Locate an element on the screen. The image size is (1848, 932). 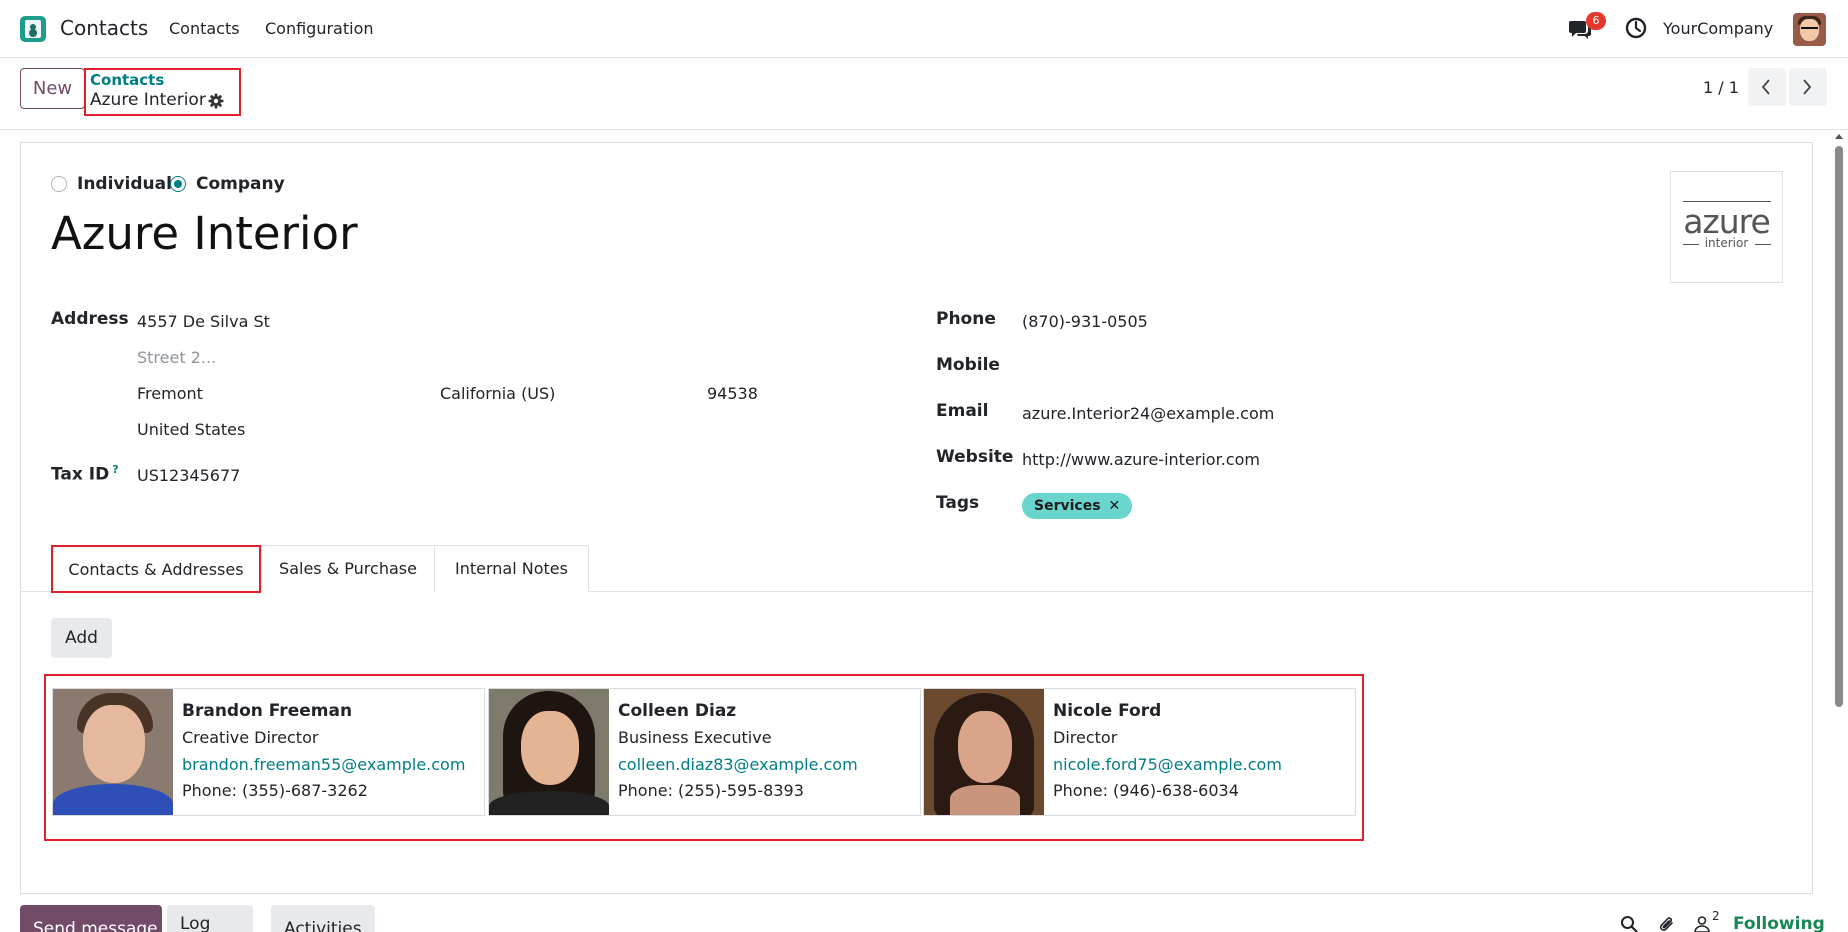
street-field: 4557 De Silva St is located at coordinates (203, 321).